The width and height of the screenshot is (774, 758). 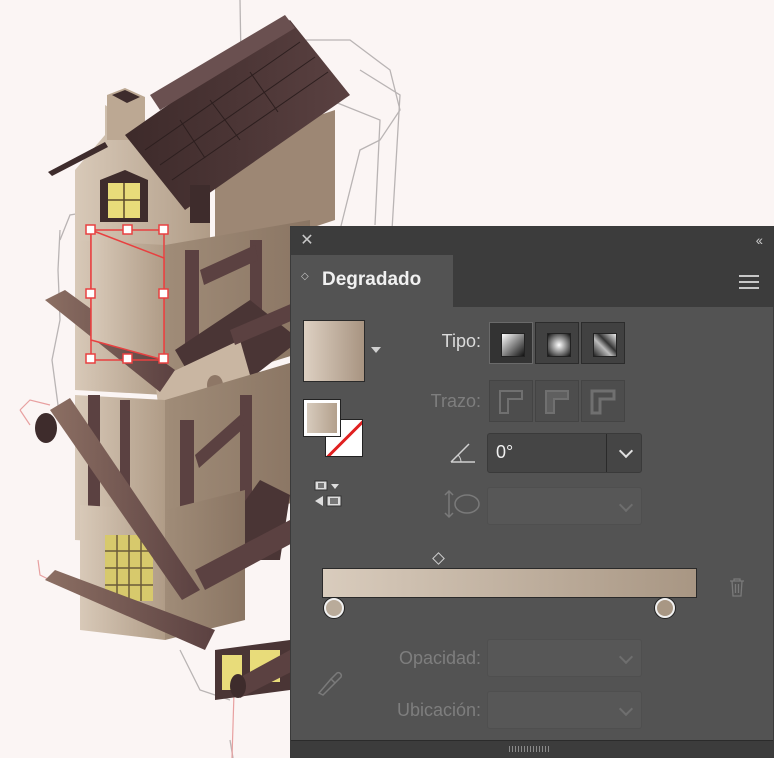 I want to click on stroke-across-button, so click(x=603, y=401).